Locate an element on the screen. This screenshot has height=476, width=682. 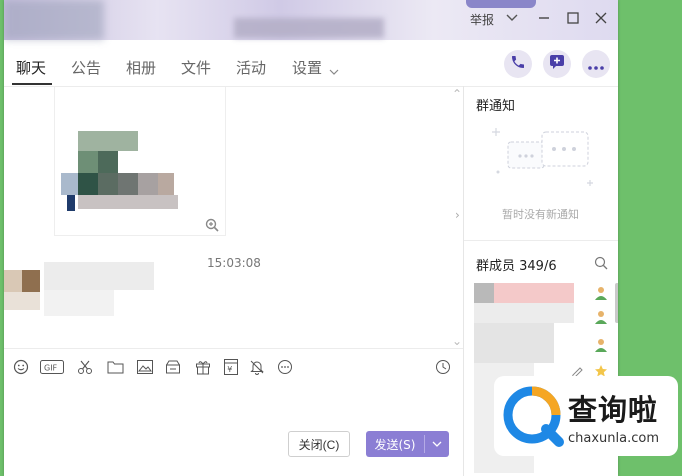
share-screen-button is located at coordinates (557, 64).